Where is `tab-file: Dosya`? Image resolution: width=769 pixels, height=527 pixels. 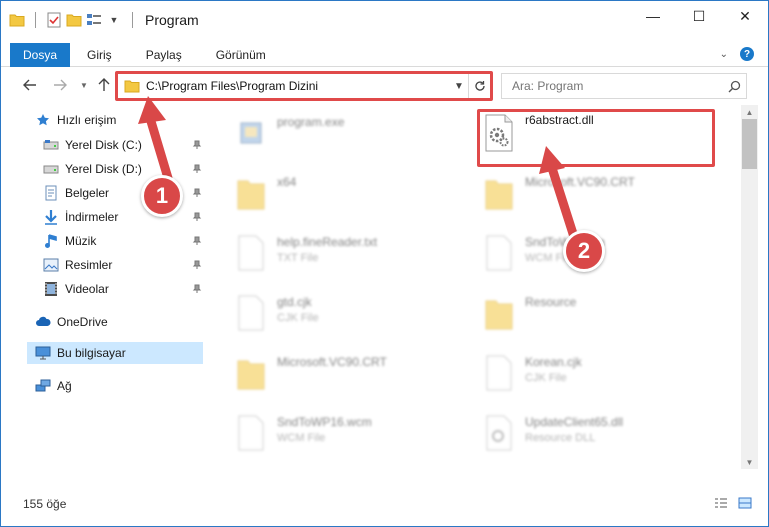
tab-file: Dosya is located at coordinates (40, 54).